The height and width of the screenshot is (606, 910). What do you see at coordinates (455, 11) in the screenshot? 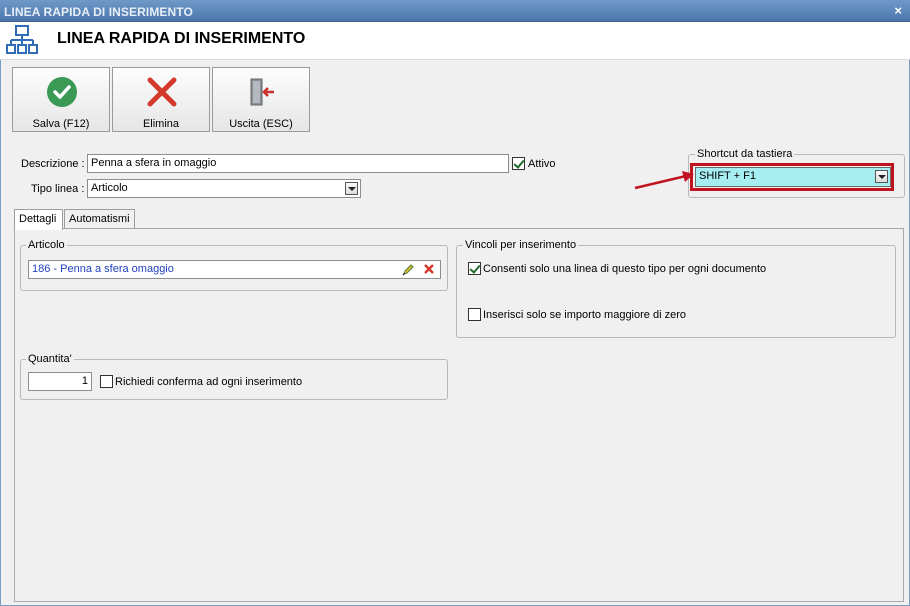
I see `window-titlebar: LINEA RAPIDA DI INSERIMENTO ×` at bounding box center [455, 11].